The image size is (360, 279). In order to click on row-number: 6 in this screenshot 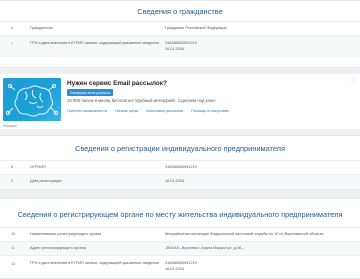, I will do `click(12, 28)`.